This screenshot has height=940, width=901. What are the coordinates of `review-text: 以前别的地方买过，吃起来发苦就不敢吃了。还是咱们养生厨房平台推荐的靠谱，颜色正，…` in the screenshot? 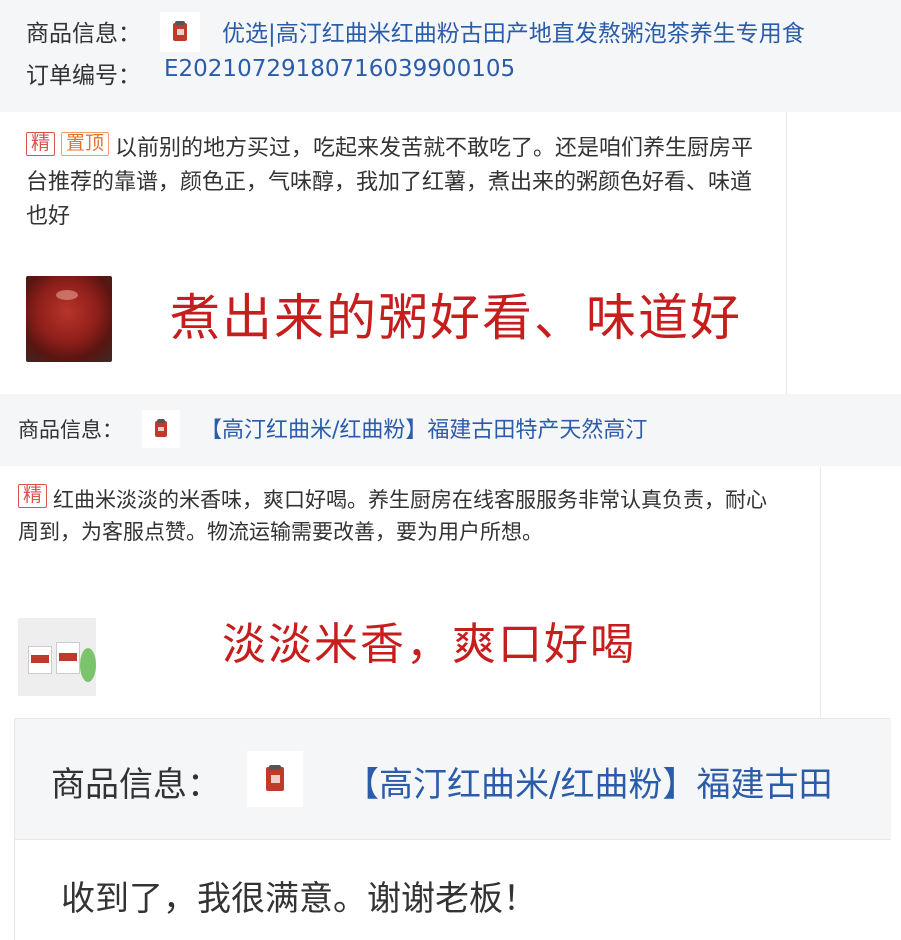 It's located at (390, 182).